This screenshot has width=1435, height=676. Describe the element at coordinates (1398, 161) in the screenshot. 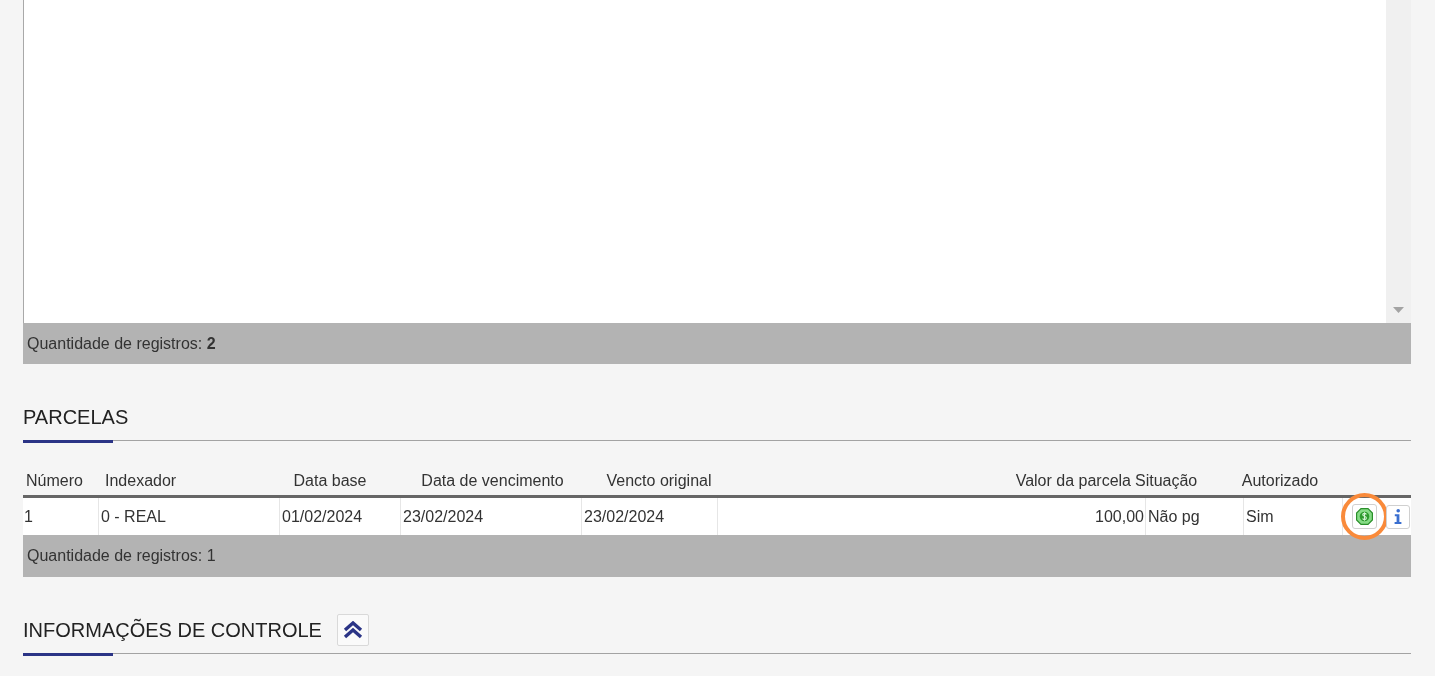

I see `scrollbar` at that location.